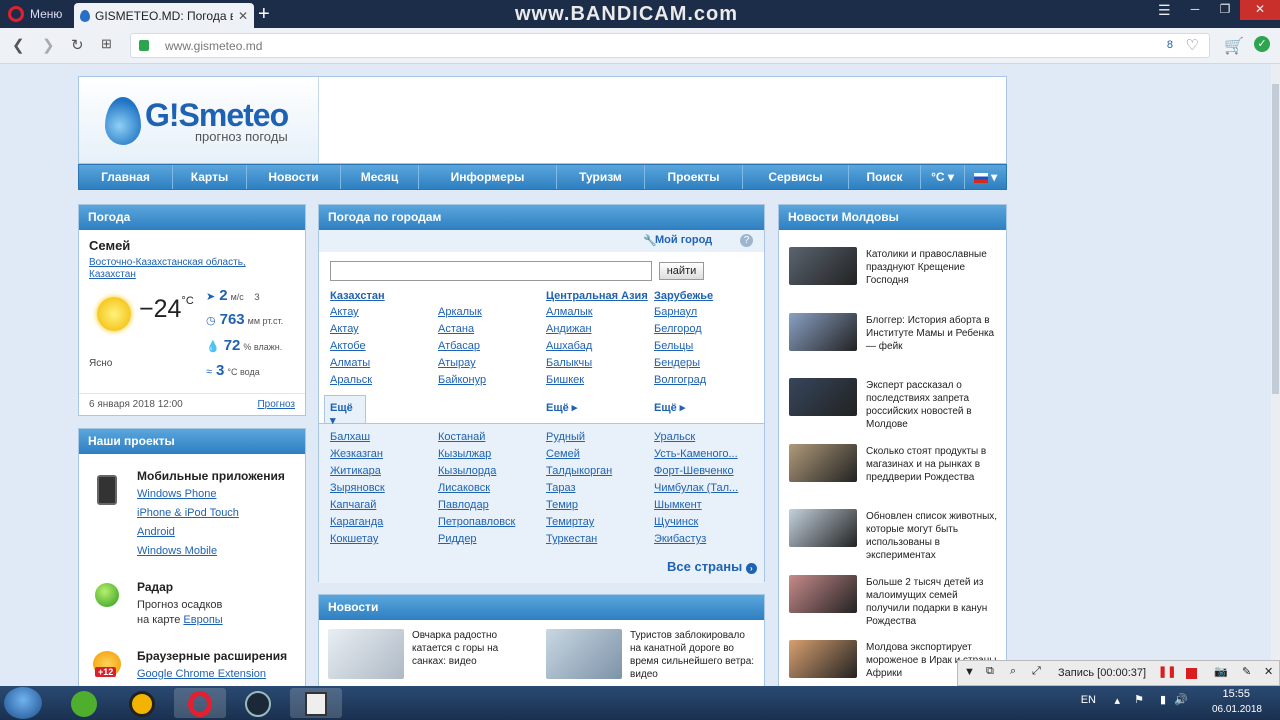 This screenshot has height=720, width=1280. Describe the element at coordinates (569, 363) in the screenshot. I see `city-link: Балыкчы` at that location.